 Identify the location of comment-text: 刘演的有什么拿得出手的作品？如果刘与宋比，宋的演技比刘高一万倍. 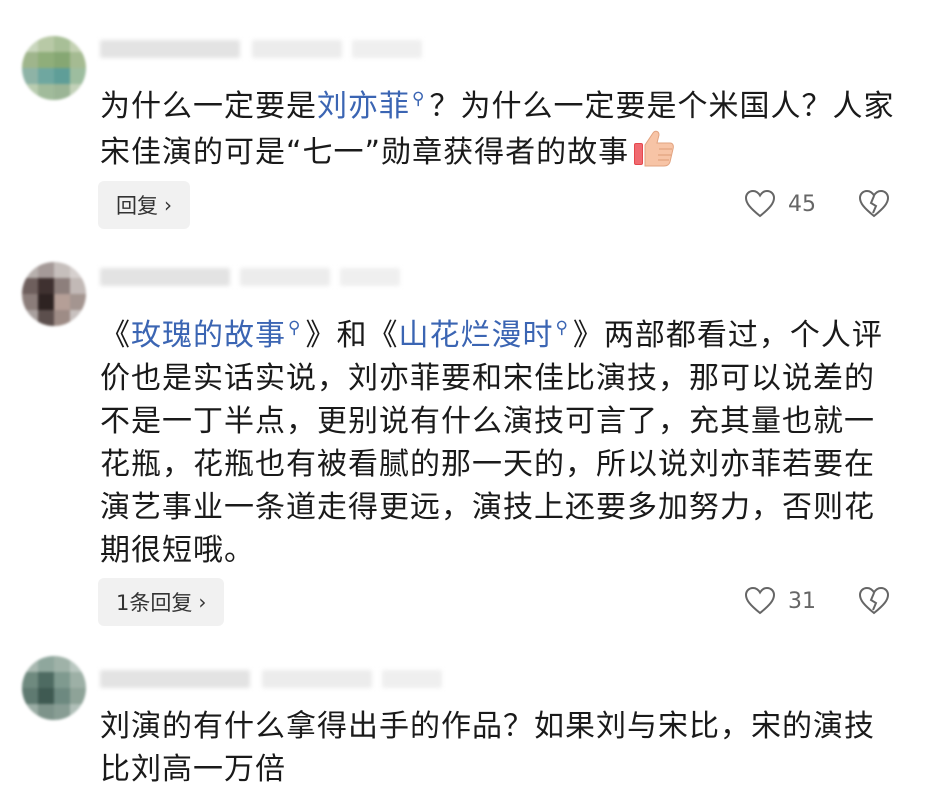
(500, 748).